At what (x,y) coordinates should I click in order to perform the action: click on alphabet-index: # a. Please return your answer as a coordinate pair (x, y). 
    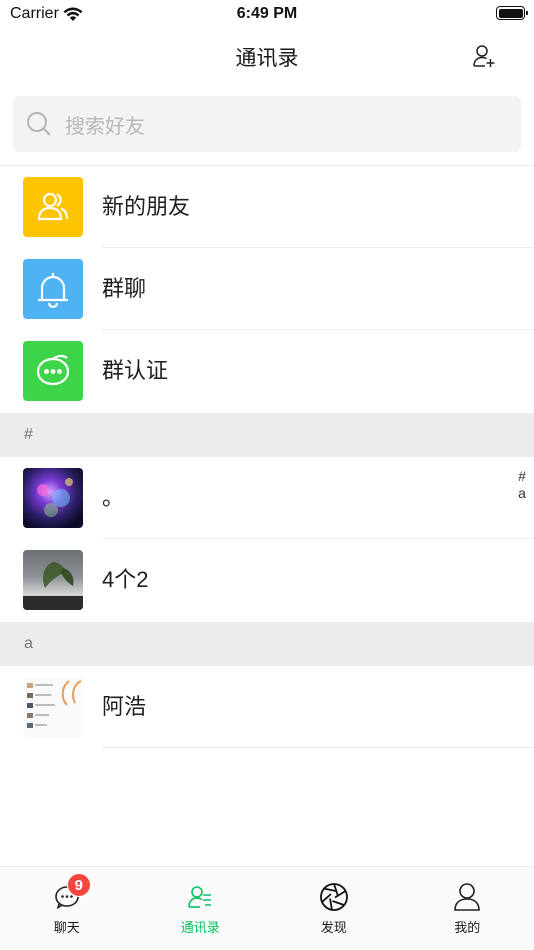
    Looking at the image, I should click on (522, 485).